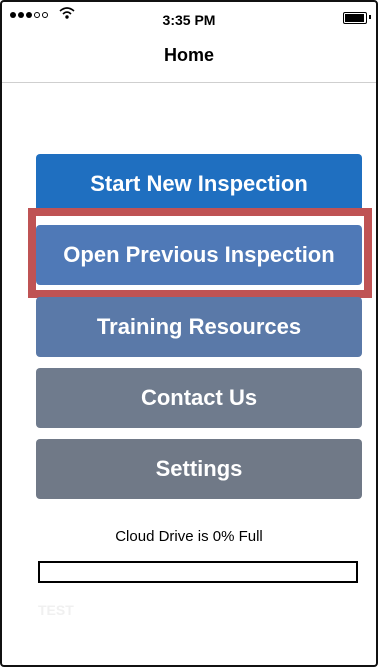 Image resolution: width=378 pixels, height=667 pixels. I want to click on battery-cap, so click(370, 17).